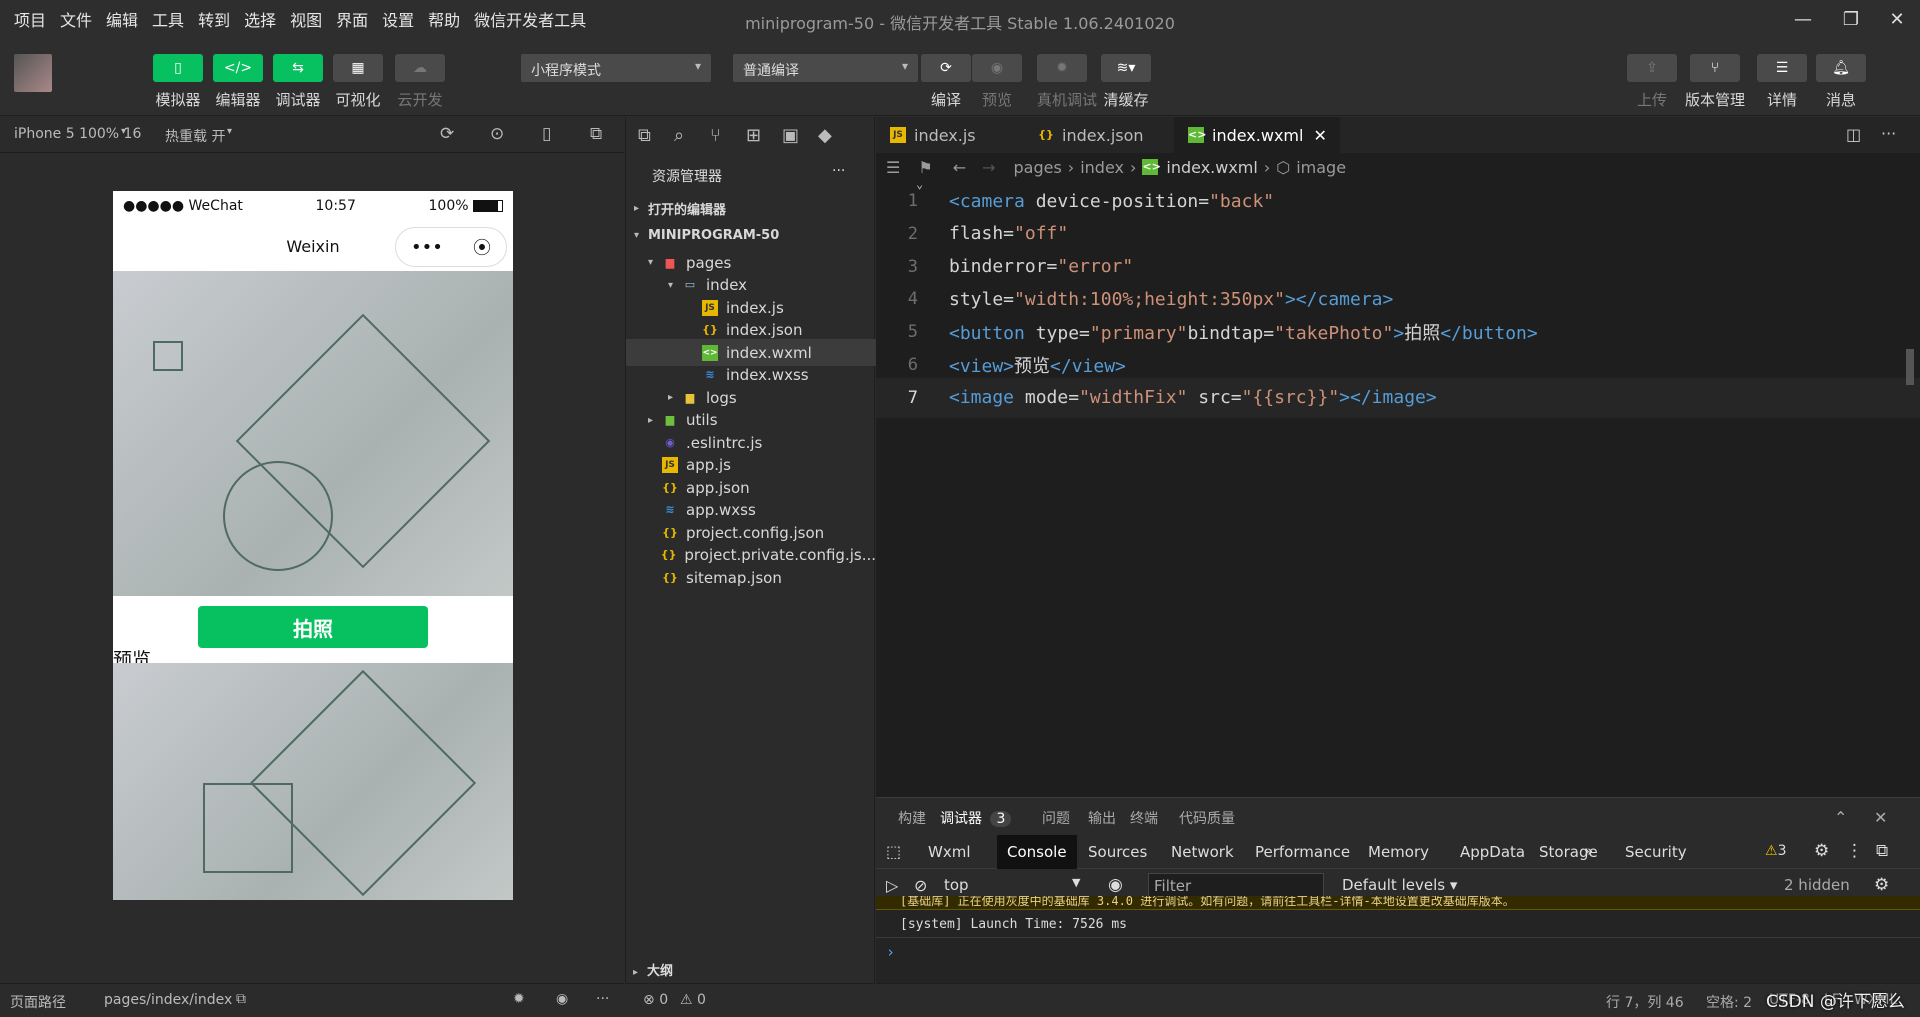 The image size is (1920, 1017). What do you see at coordinates (427, 247) in the screenshot?
I see `more-icon: •••` at bounding box center [427, 247].